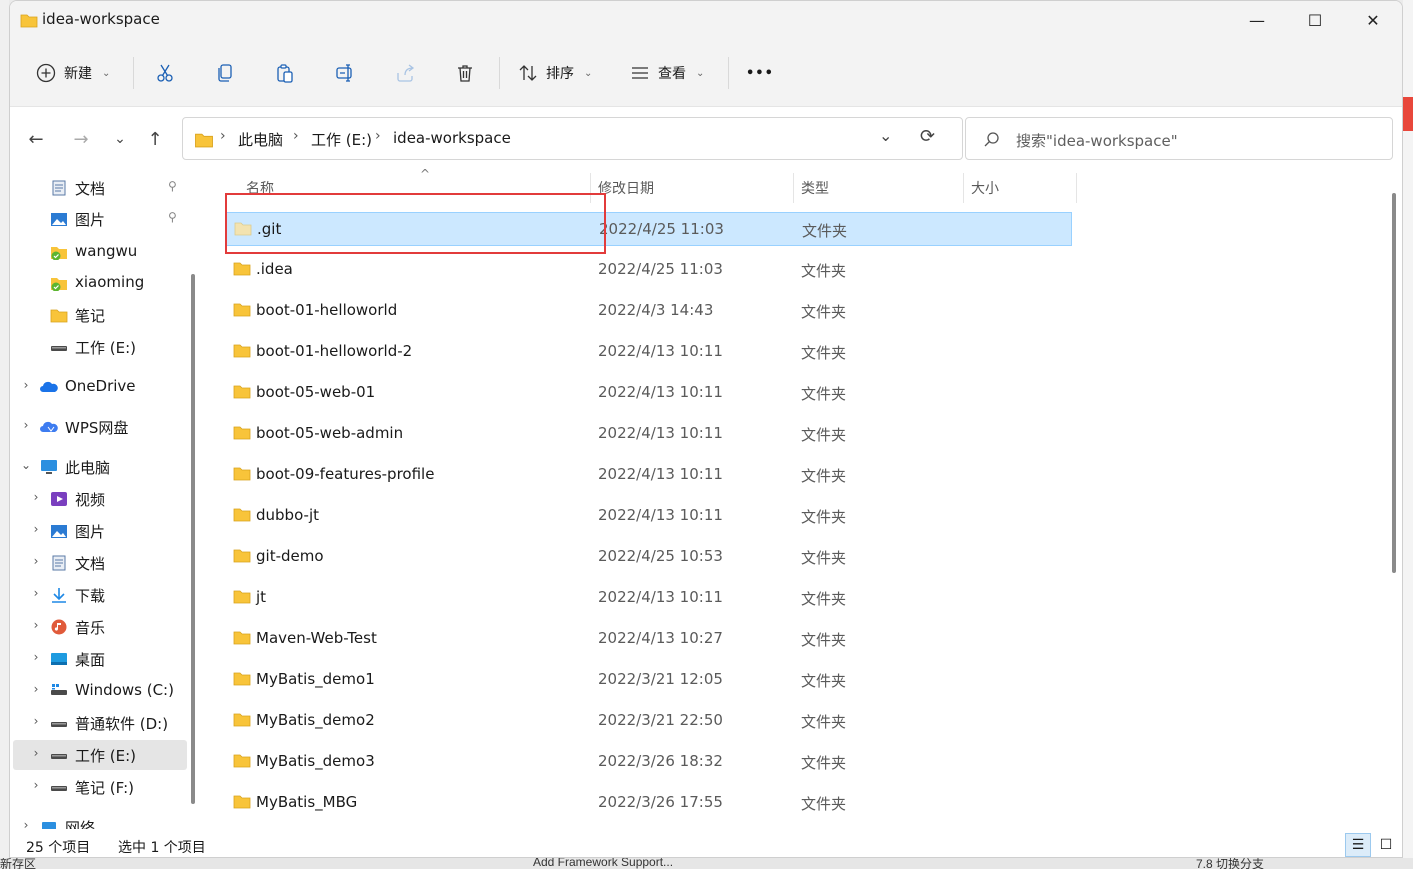 This screenshot has height=869, width=1413. What do you see at coordinates (73, 73) in the screenshot?
I see `new-button: 新建 ⌄` at bounding box center [73, 73].